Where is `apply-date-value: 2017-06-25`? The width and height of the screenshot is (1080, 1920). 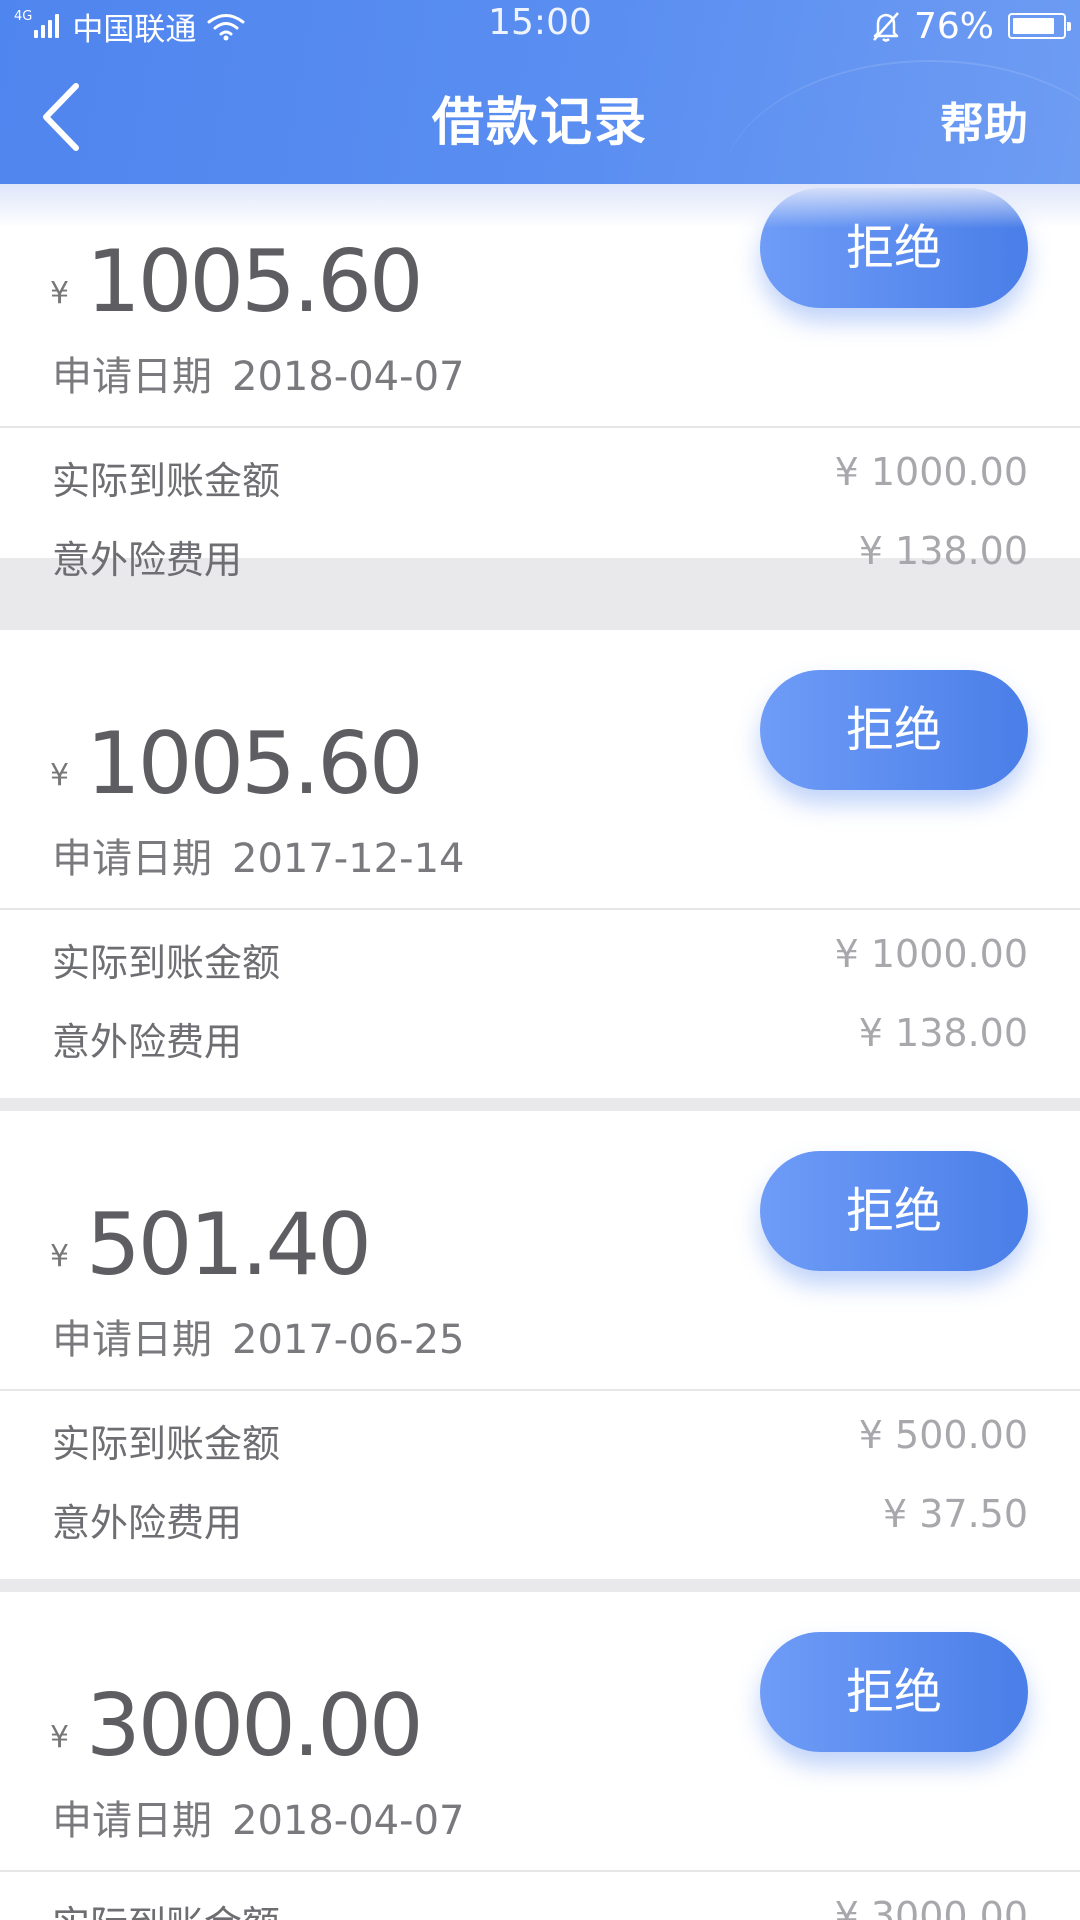 apply-date-value: 2017-06-25 is located at coordinates (348, 1340).